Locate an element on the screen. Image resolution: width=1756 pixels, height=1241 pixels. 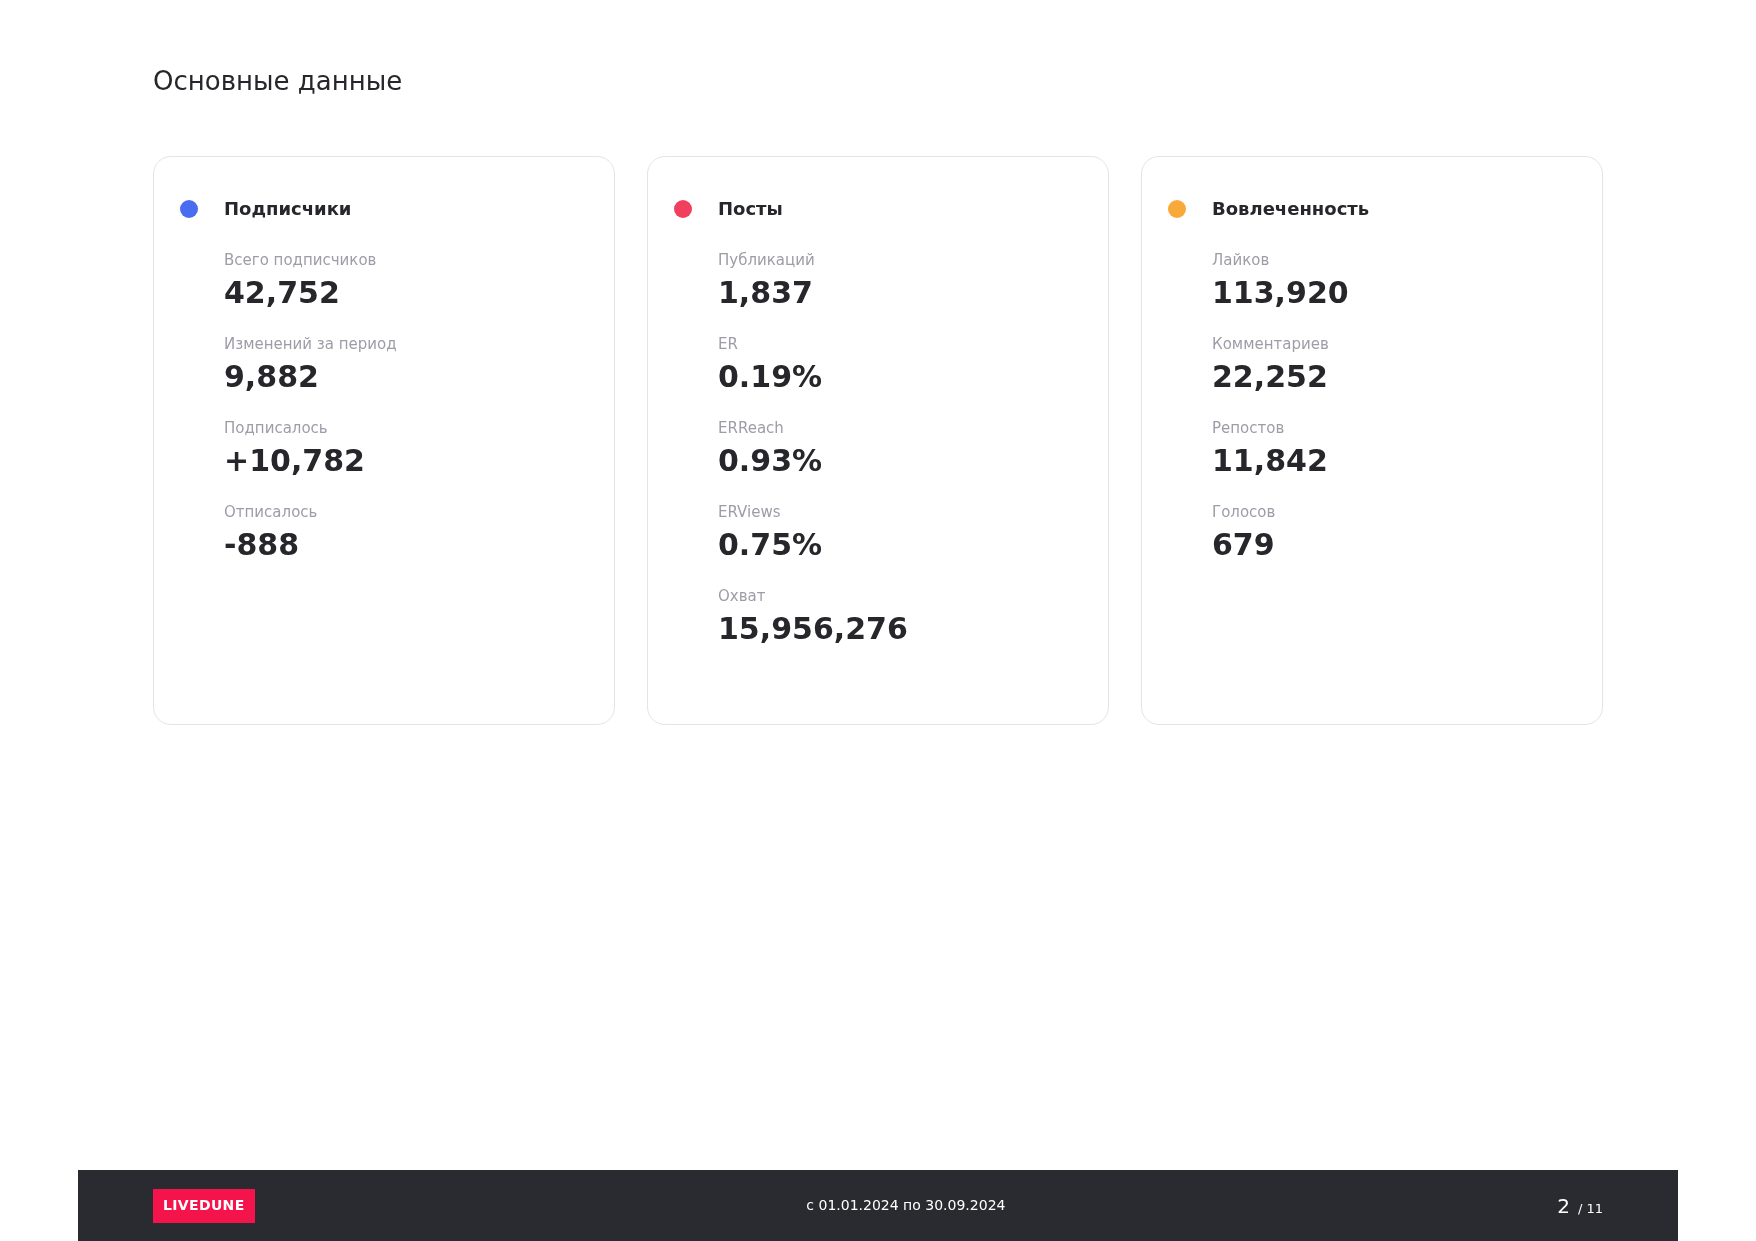
card-title: Посты is located at coordinates (750, 209).